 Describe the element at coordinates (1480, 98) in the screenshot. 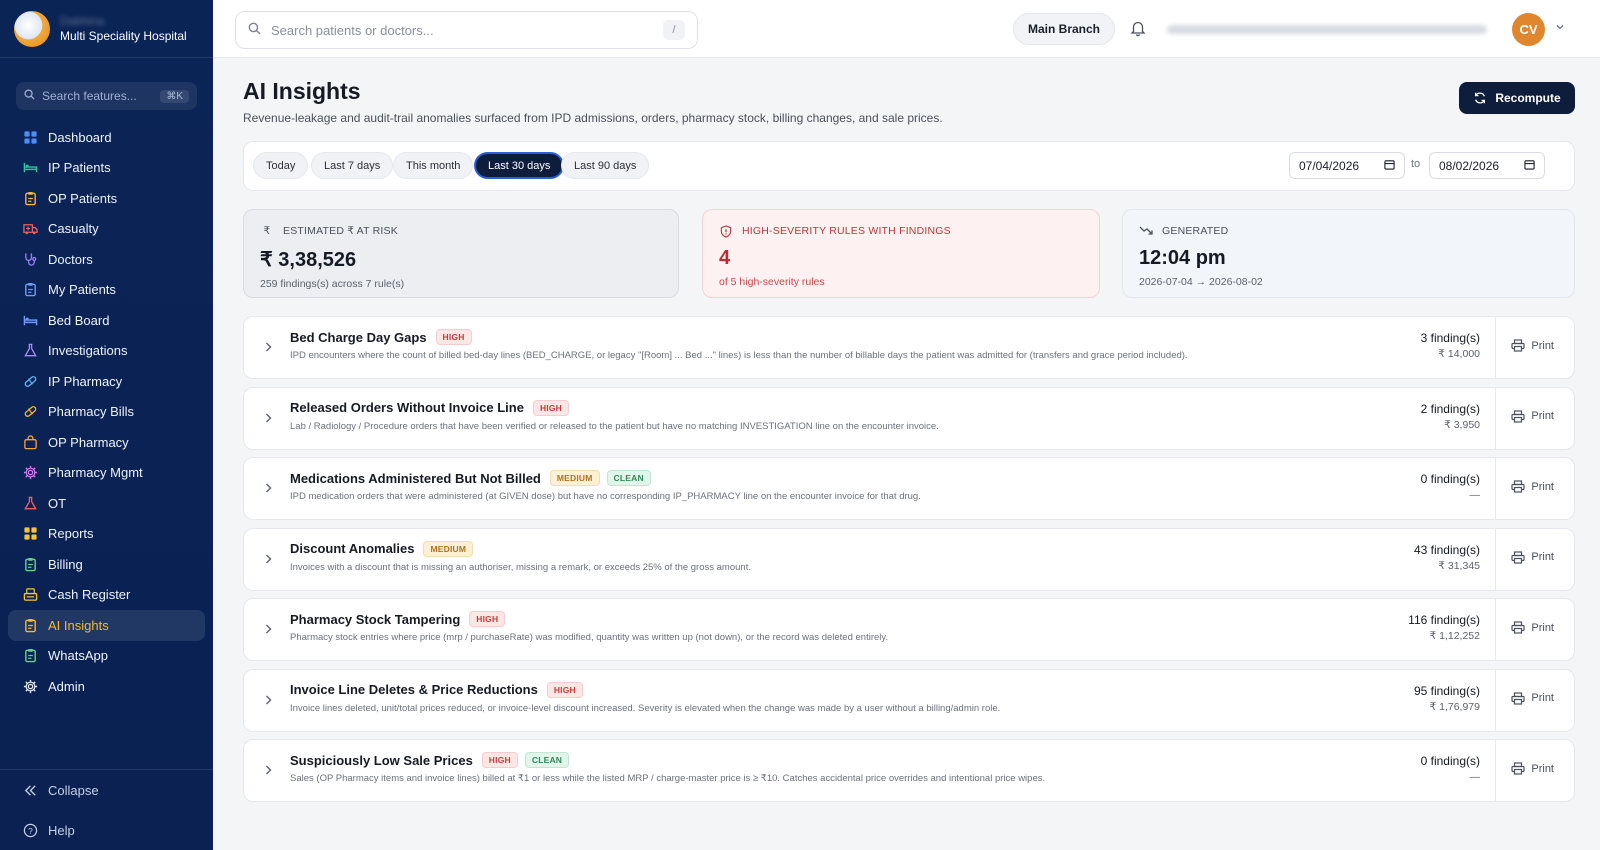

I see `refresh-icon` at that location.